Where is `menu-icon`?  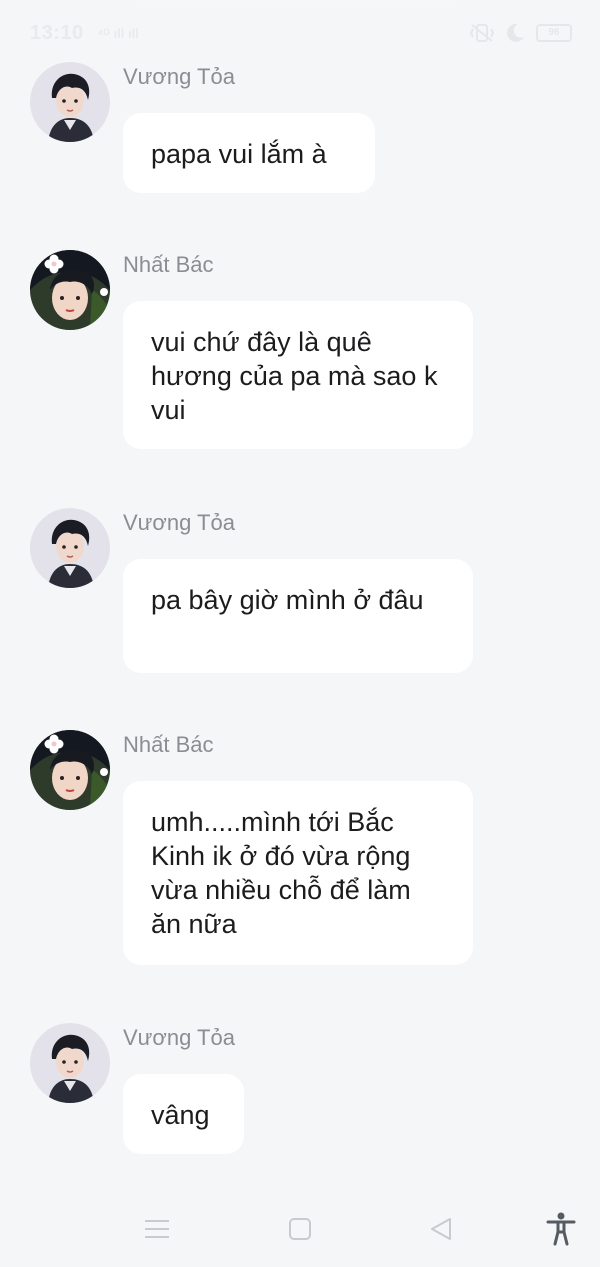
menu-icon is located at coordinates (157, 1229).